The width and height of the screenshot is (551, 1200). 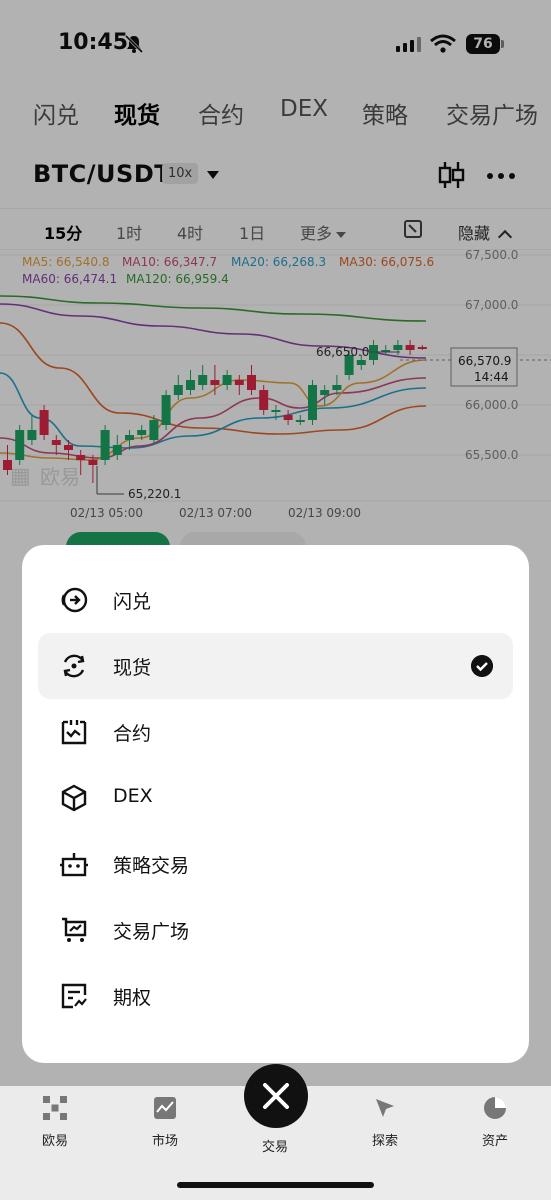 What do you see at coordinates (55, 1108) in the screenshot?
I see `okx-logo-icon` at bounding box center [55, 1108].